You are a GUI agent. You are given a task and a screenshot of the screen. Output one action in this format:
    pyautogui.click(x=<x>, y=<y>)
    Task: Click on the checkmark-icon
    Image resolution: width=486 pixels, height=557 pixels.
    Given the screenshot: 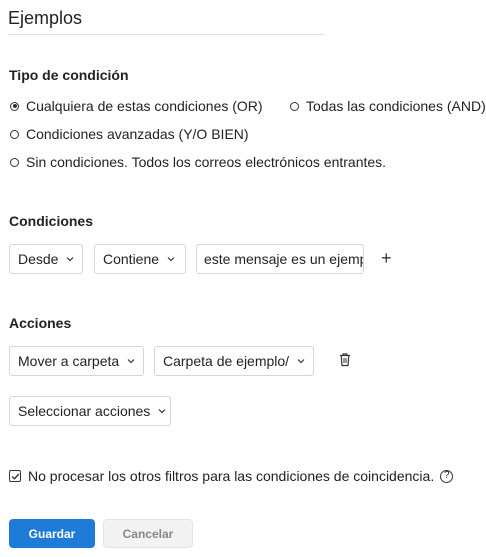 What is the action you would take?
    pyautogui.click(x=15, y=476)
    